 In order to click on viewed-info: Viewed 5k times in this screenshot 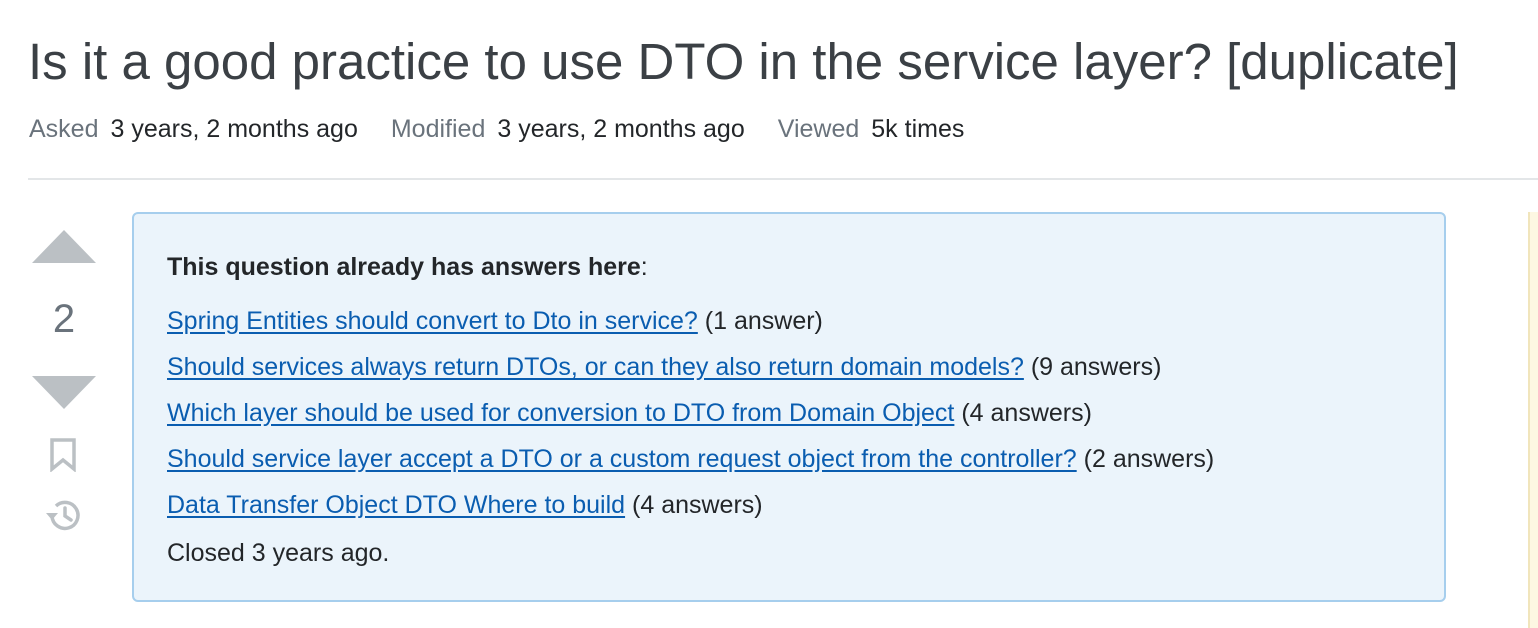, I will do `click(871, 129)`.